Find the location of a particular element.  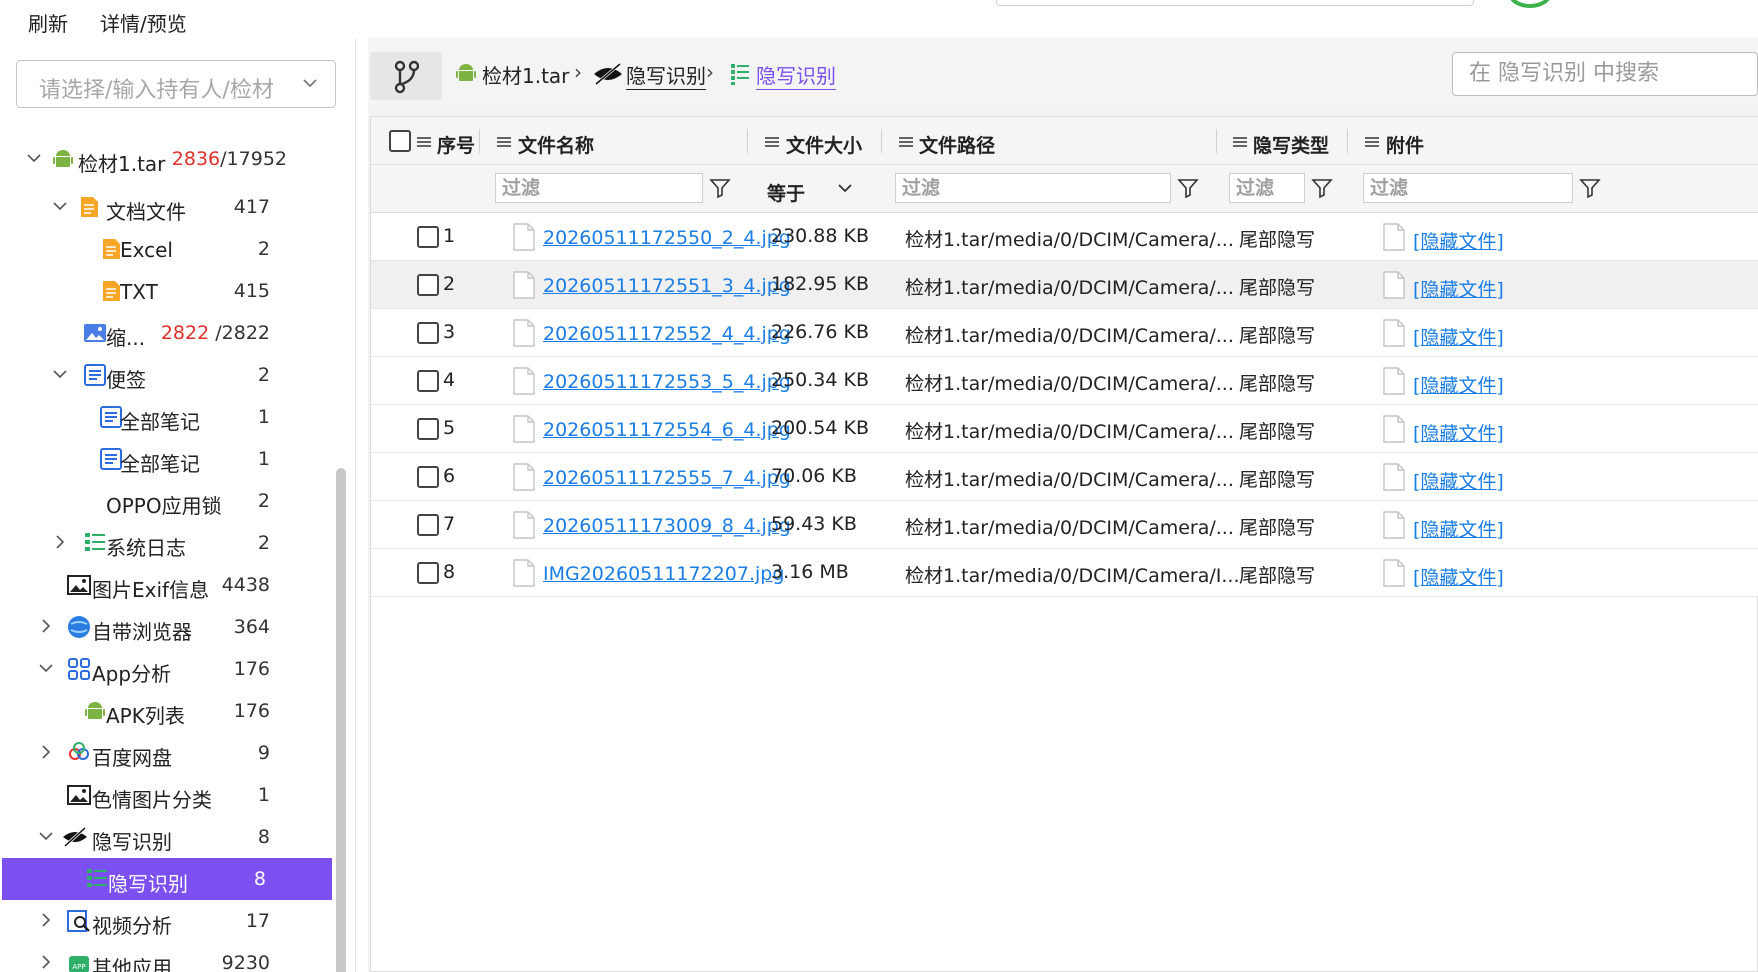

column-attachment: 附件 is located at coordinates (1405, 144).